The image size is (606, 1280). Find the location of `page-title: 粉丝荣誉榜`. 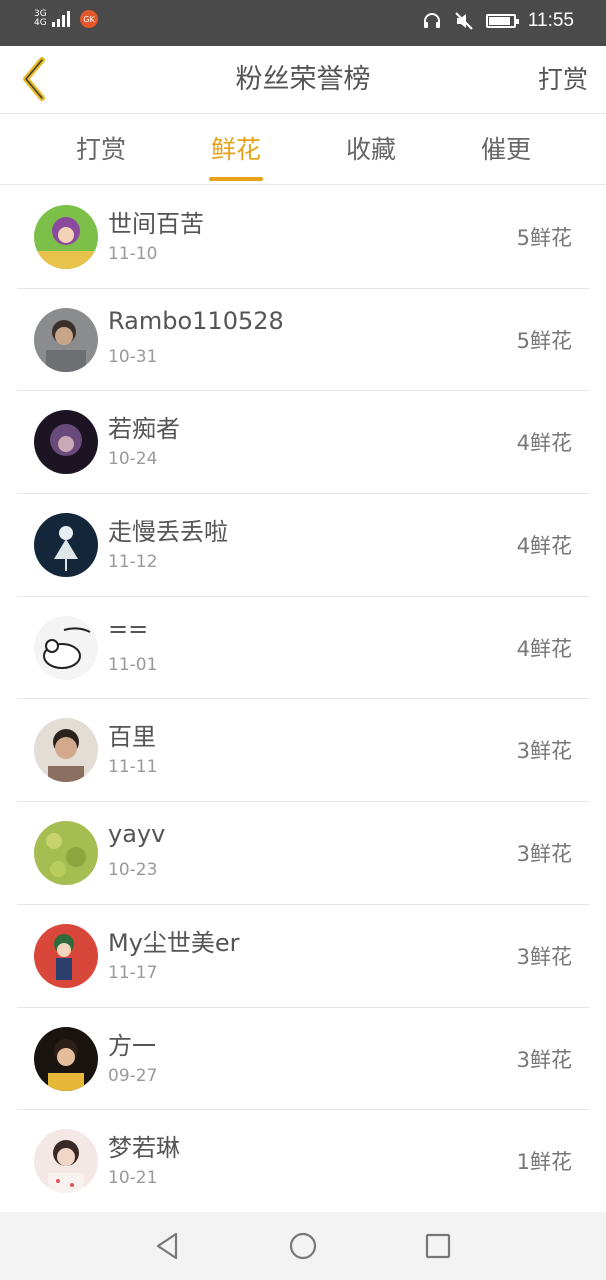

page-title: 粉丝荣誉榜 is located at coordinates (303, 79).